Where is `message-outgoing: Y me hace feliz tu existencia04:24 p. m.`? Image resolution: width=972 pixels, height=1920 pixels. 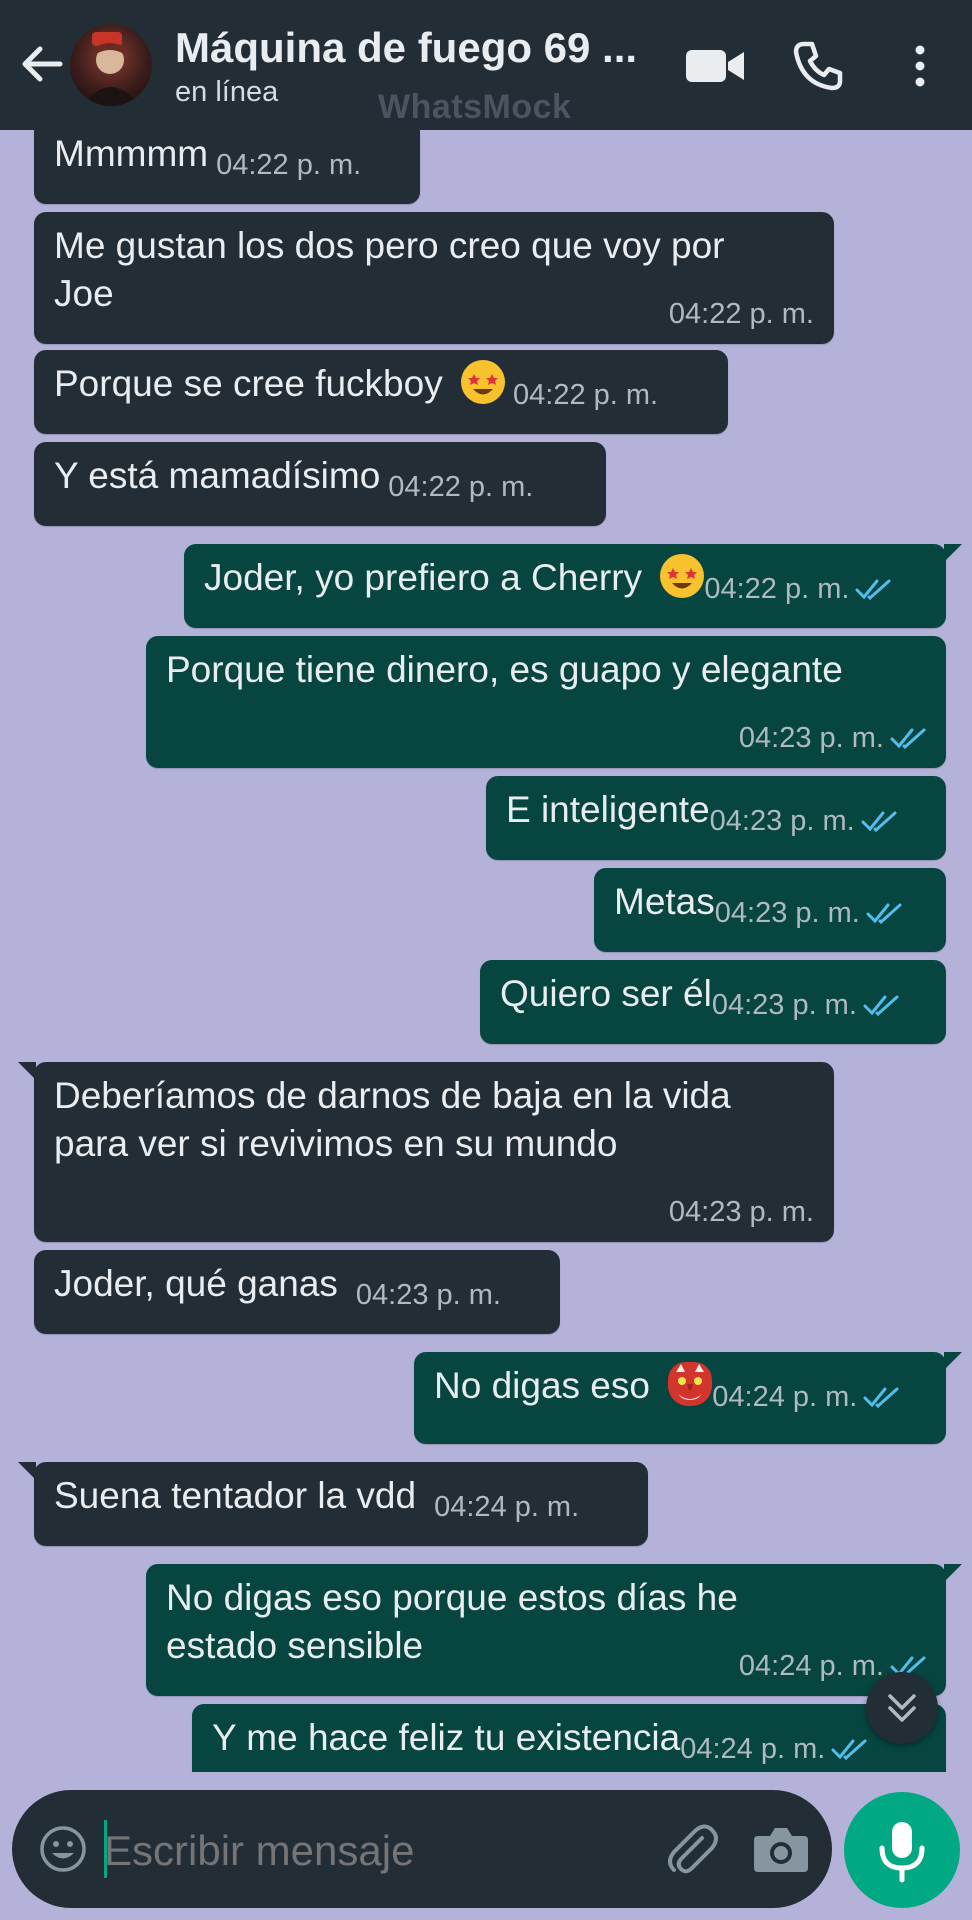 message-outgoing: Y me hace feliz tu existencia04:24 p. m. is located at coordinates (569, 1738).